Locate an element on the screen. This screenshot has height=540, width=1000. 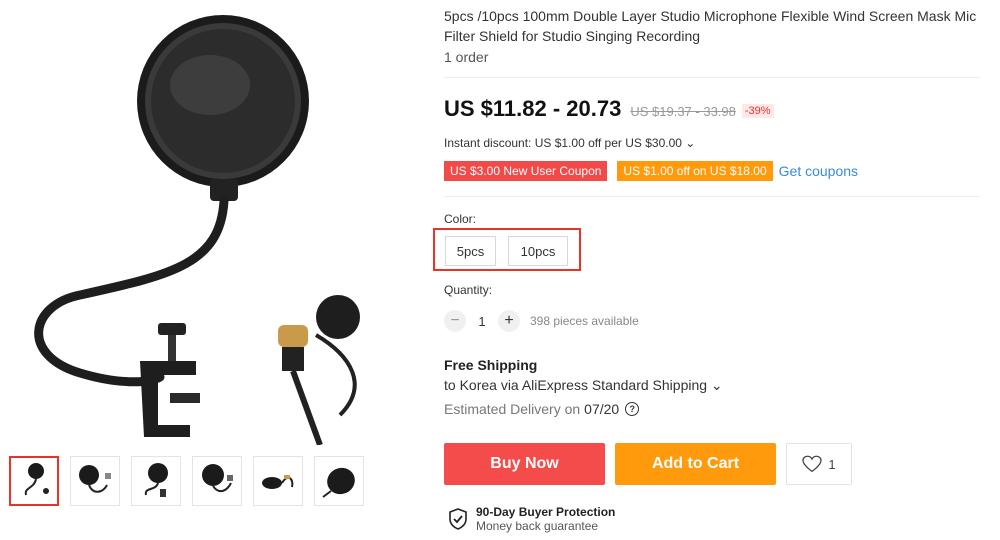
shield-check-icon is located at coordinates (458, 519).